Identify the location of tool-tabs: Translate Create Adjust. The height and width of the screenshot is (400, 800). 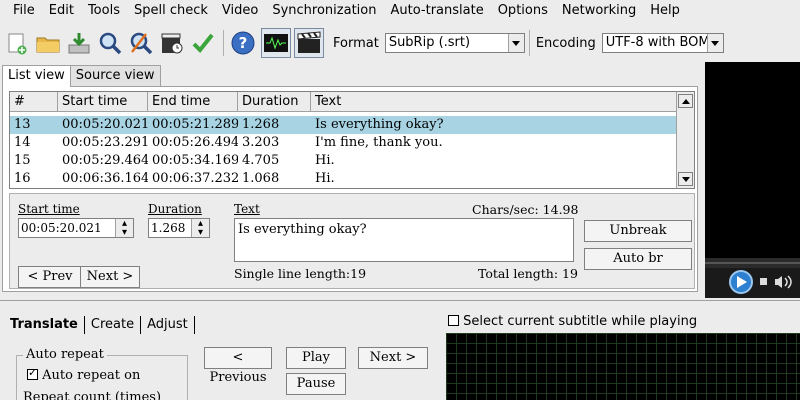
(99, 325).